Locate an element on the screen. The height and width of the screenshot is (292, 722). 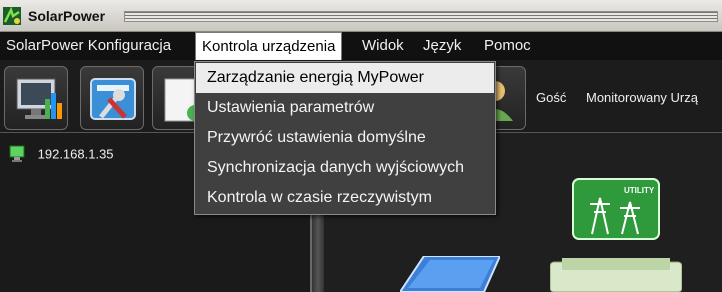
settings-tools-button is located at coordinates (112, 98).